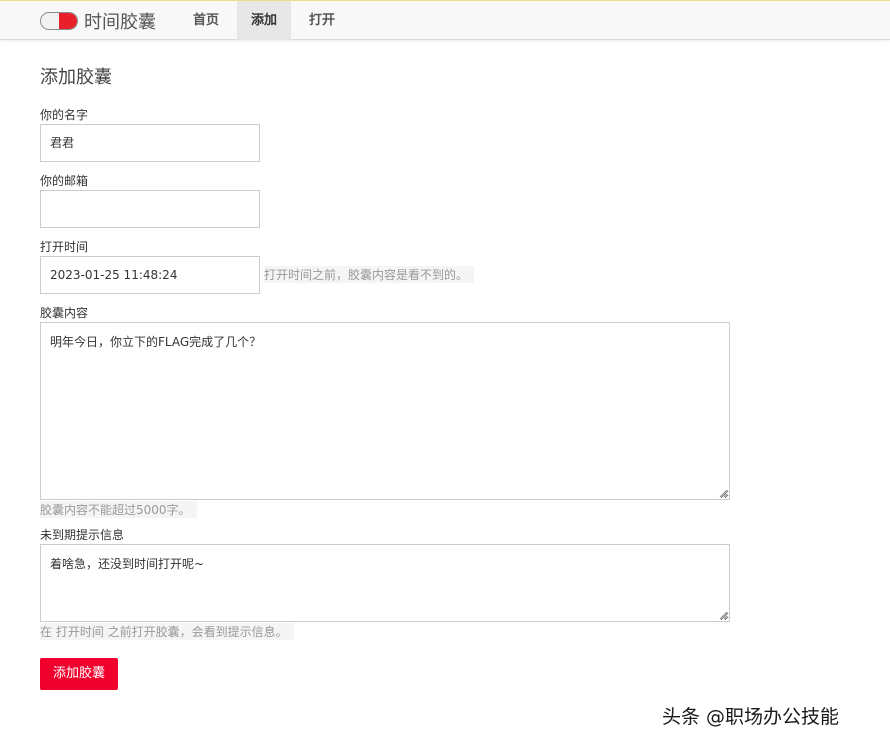  What do you see at coordinates (167, 631) in the screenshot?
I see `premature-msg-hint: 在 打开时间 之前打开胶囊，会看到提示信息。` at bounding box center [167, 631].